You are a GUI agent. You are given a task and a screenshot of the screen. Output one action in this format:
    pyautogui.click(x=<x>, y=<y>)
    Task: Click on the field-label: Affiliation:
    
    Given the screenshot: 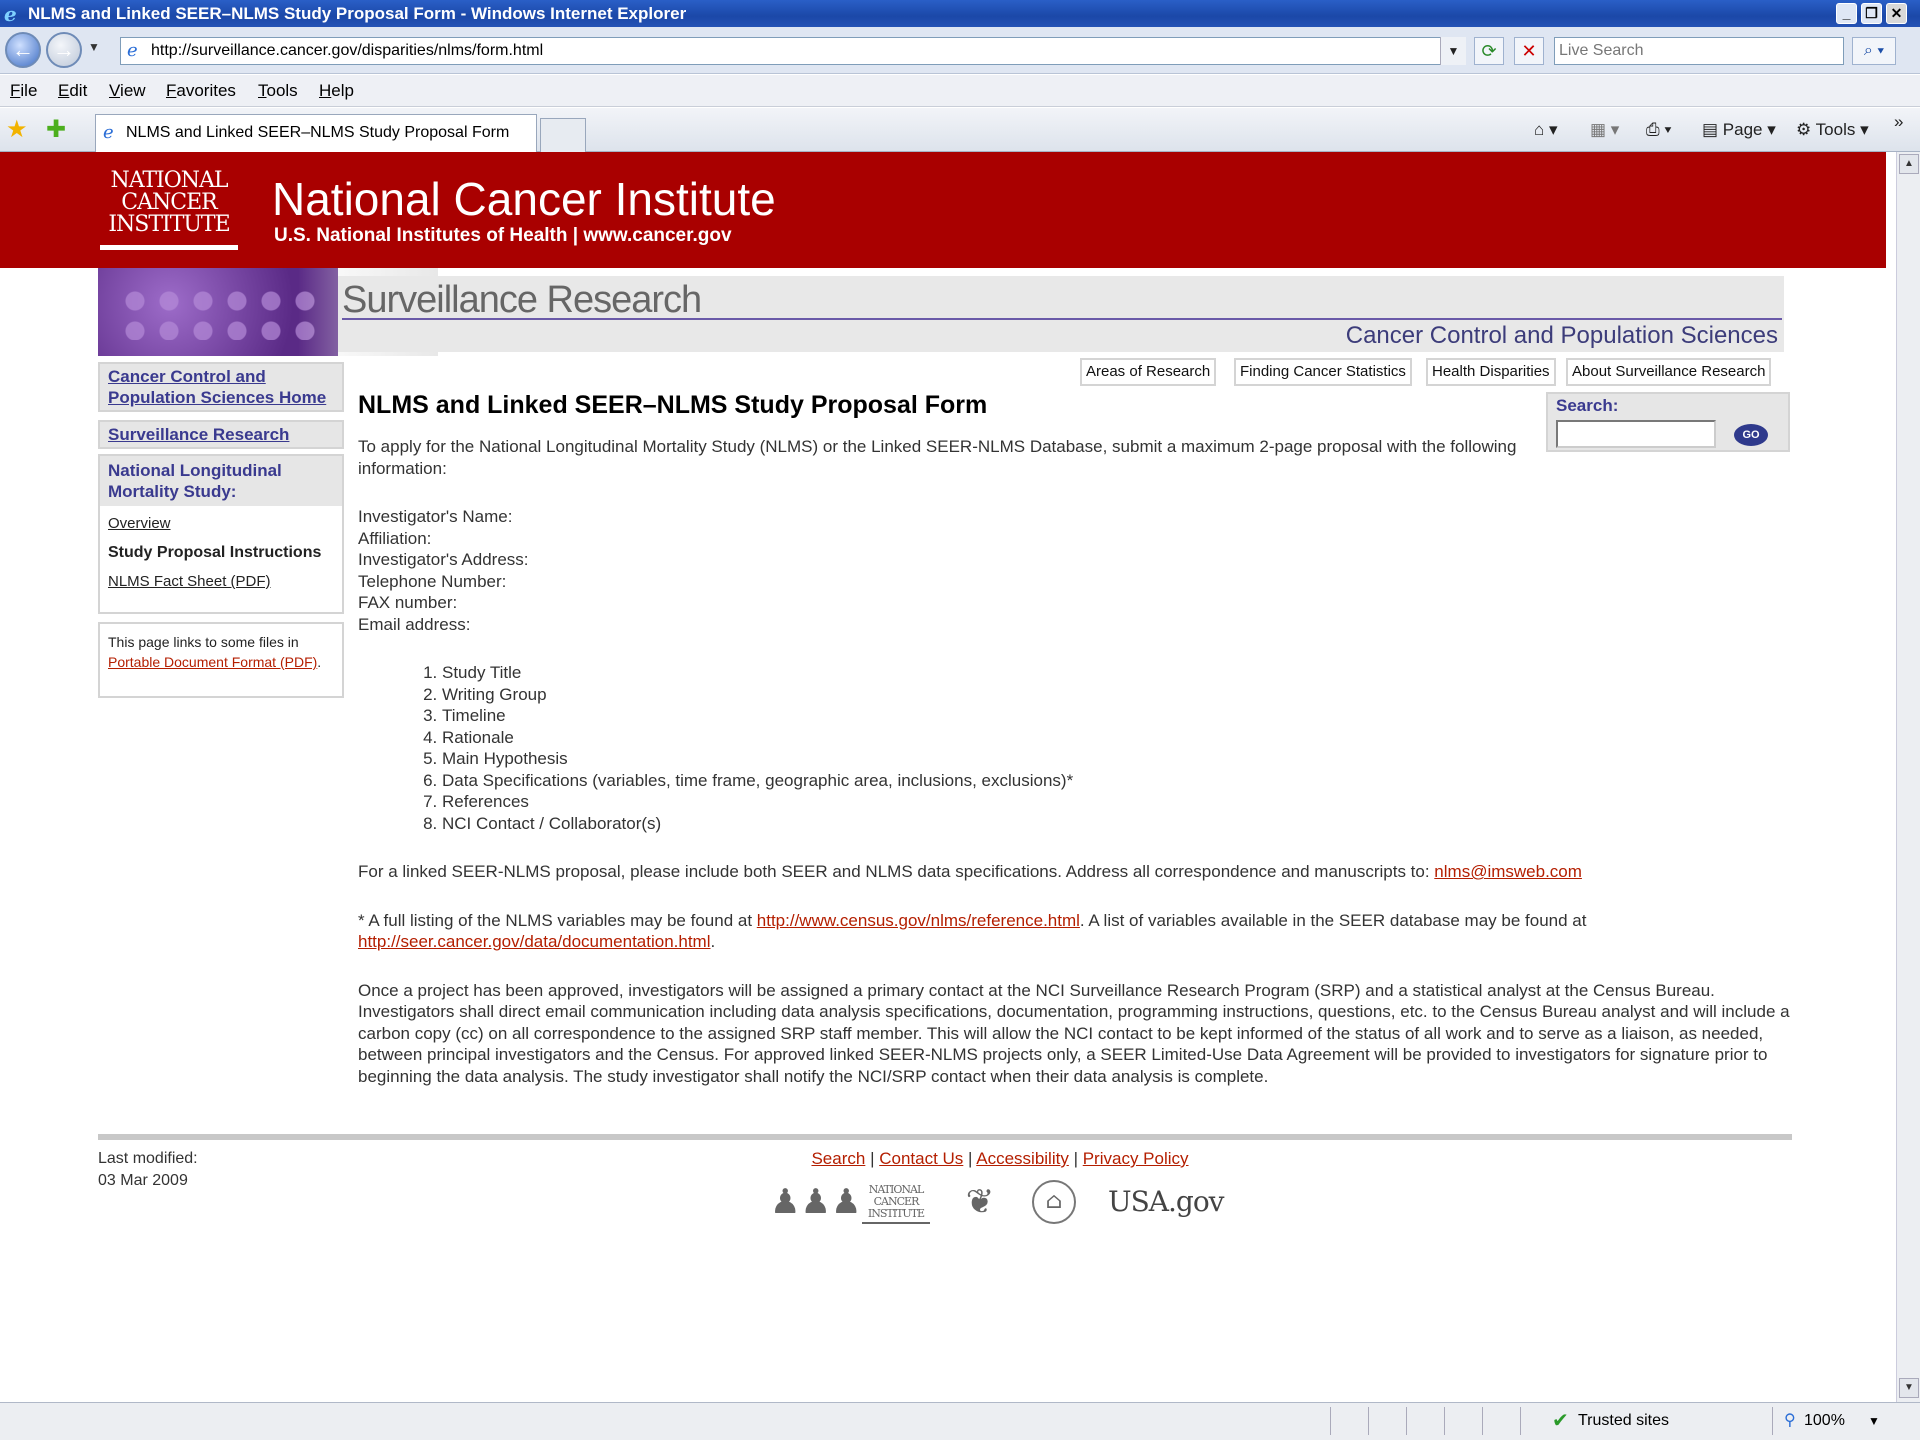 What is the action you would take?
    pyautogui.click(x=395, y=538)
    